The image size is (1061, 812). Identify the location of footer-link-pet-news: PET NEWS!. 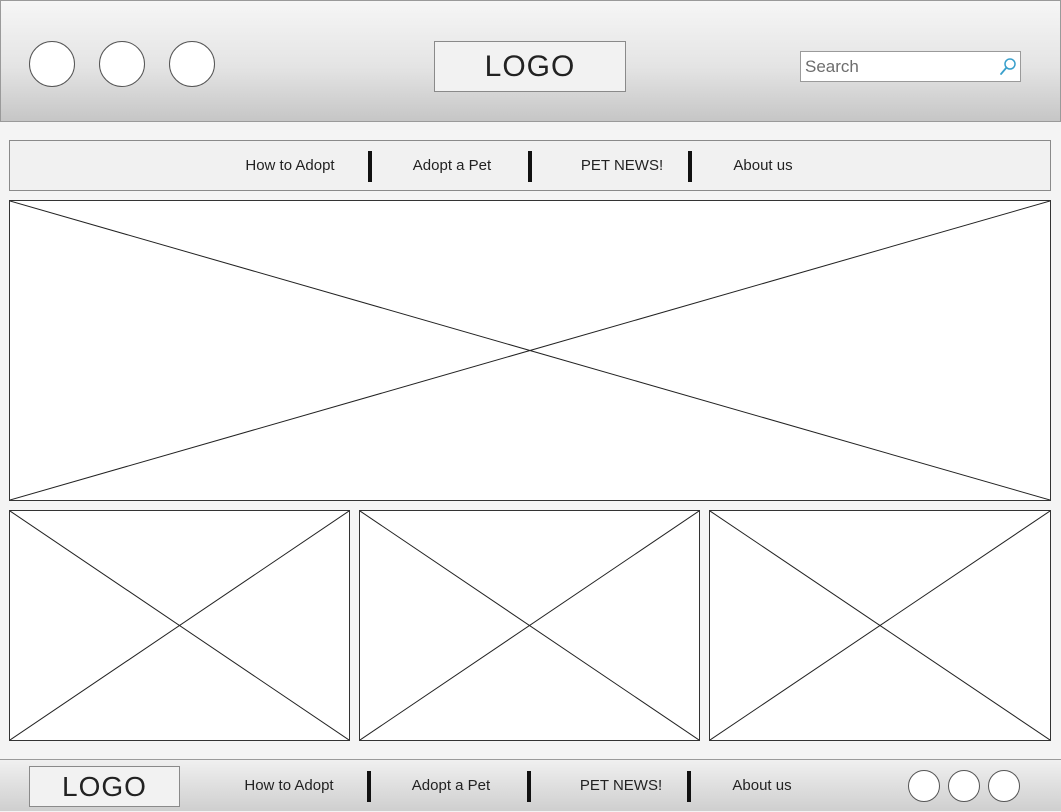
(621, 786).